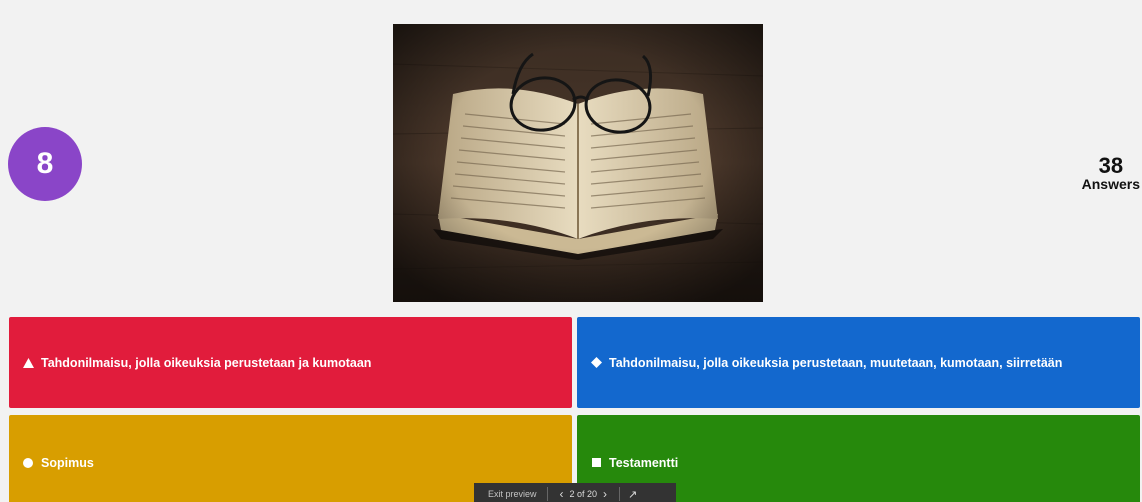 This screenshot has width=1142, height=502. I want to click on answers-label: Answers, so click(1110, 184).